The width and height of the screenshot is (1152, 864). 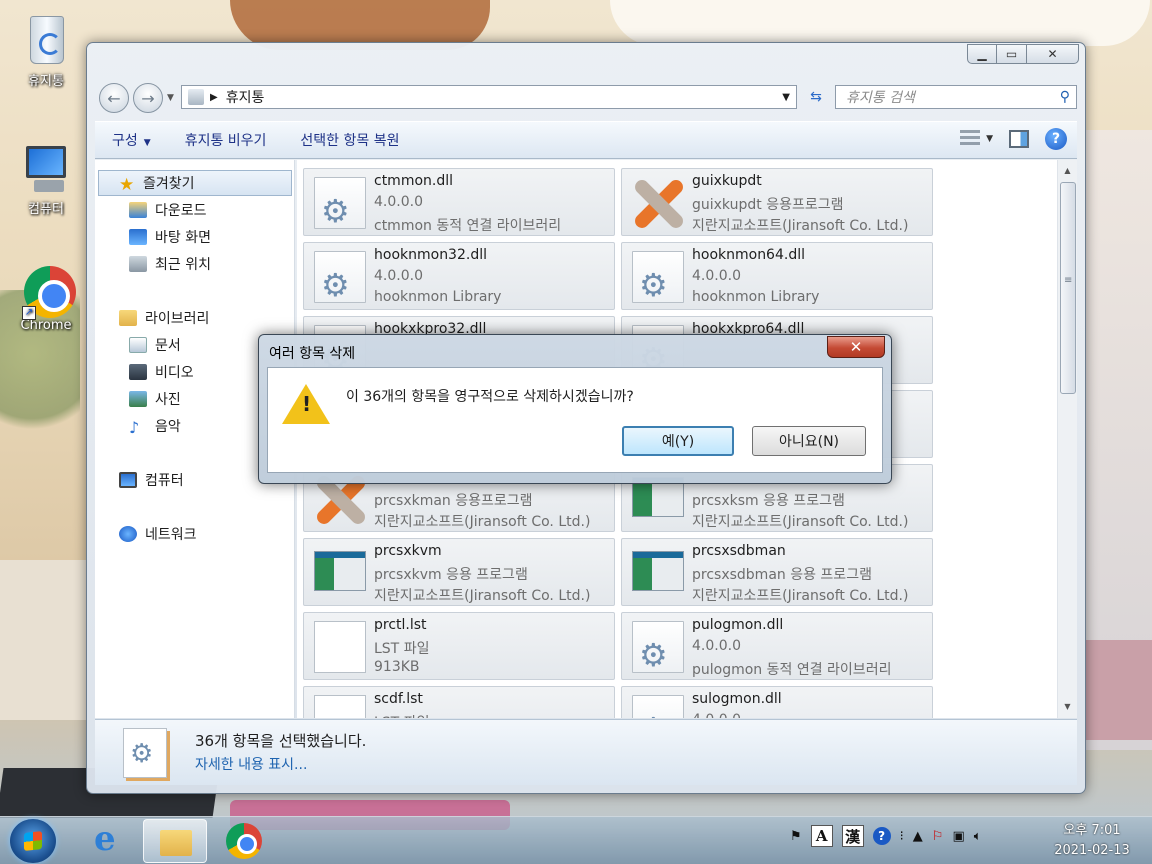 I want to click on close-icon: ✕, so click(x=856, y=347).